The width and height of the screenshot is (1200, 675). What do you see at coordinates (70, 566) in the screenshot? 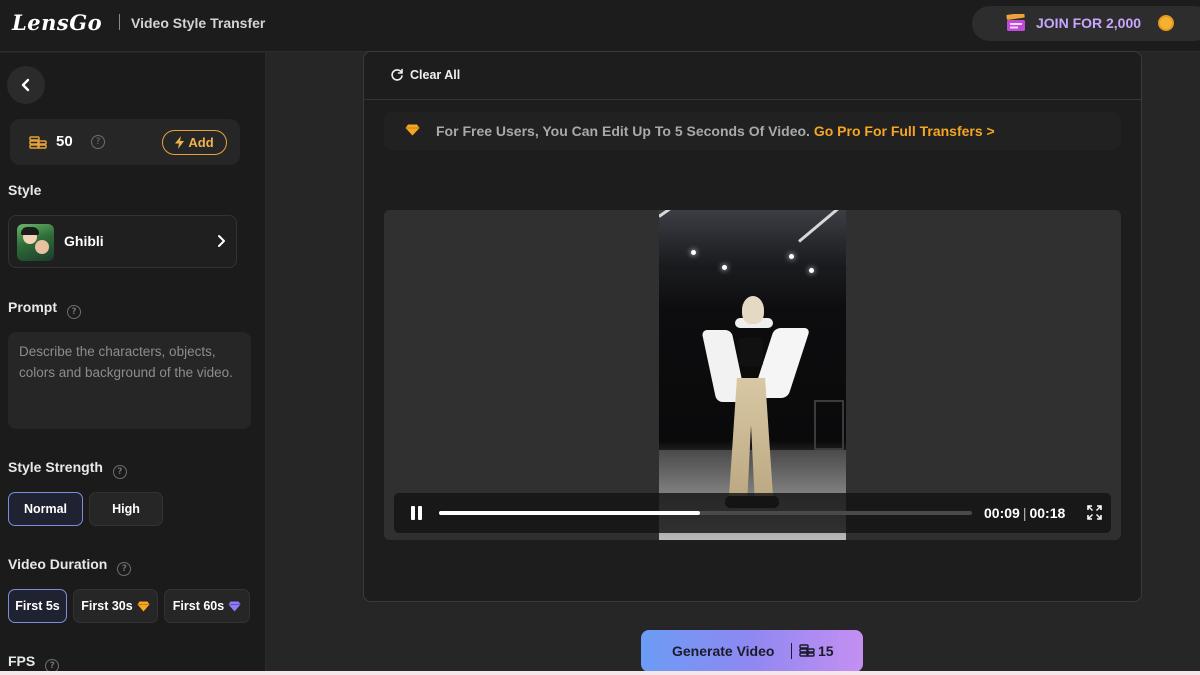
I see `video-duration-label: Video Duration?` at bounding box center [70, 566].